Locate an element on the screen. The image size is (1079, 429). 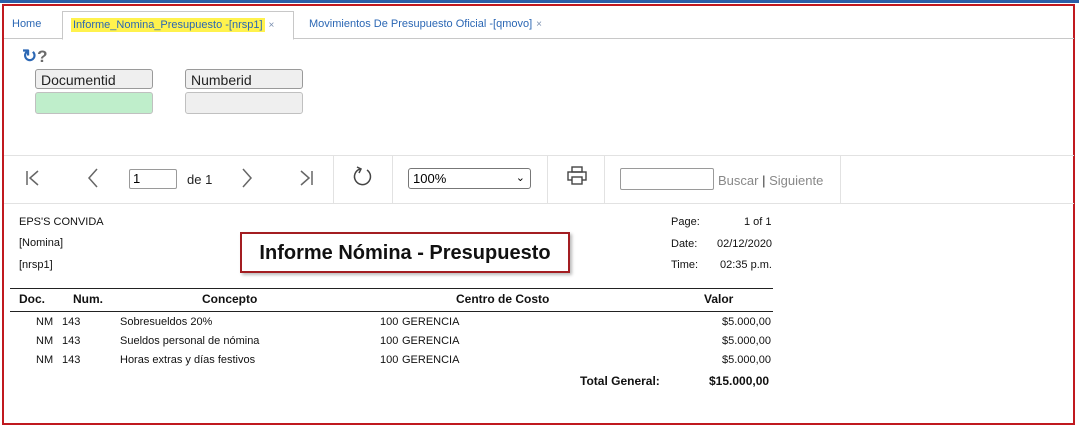
documentid-label: Documentid is located at coordinates (94, 79).